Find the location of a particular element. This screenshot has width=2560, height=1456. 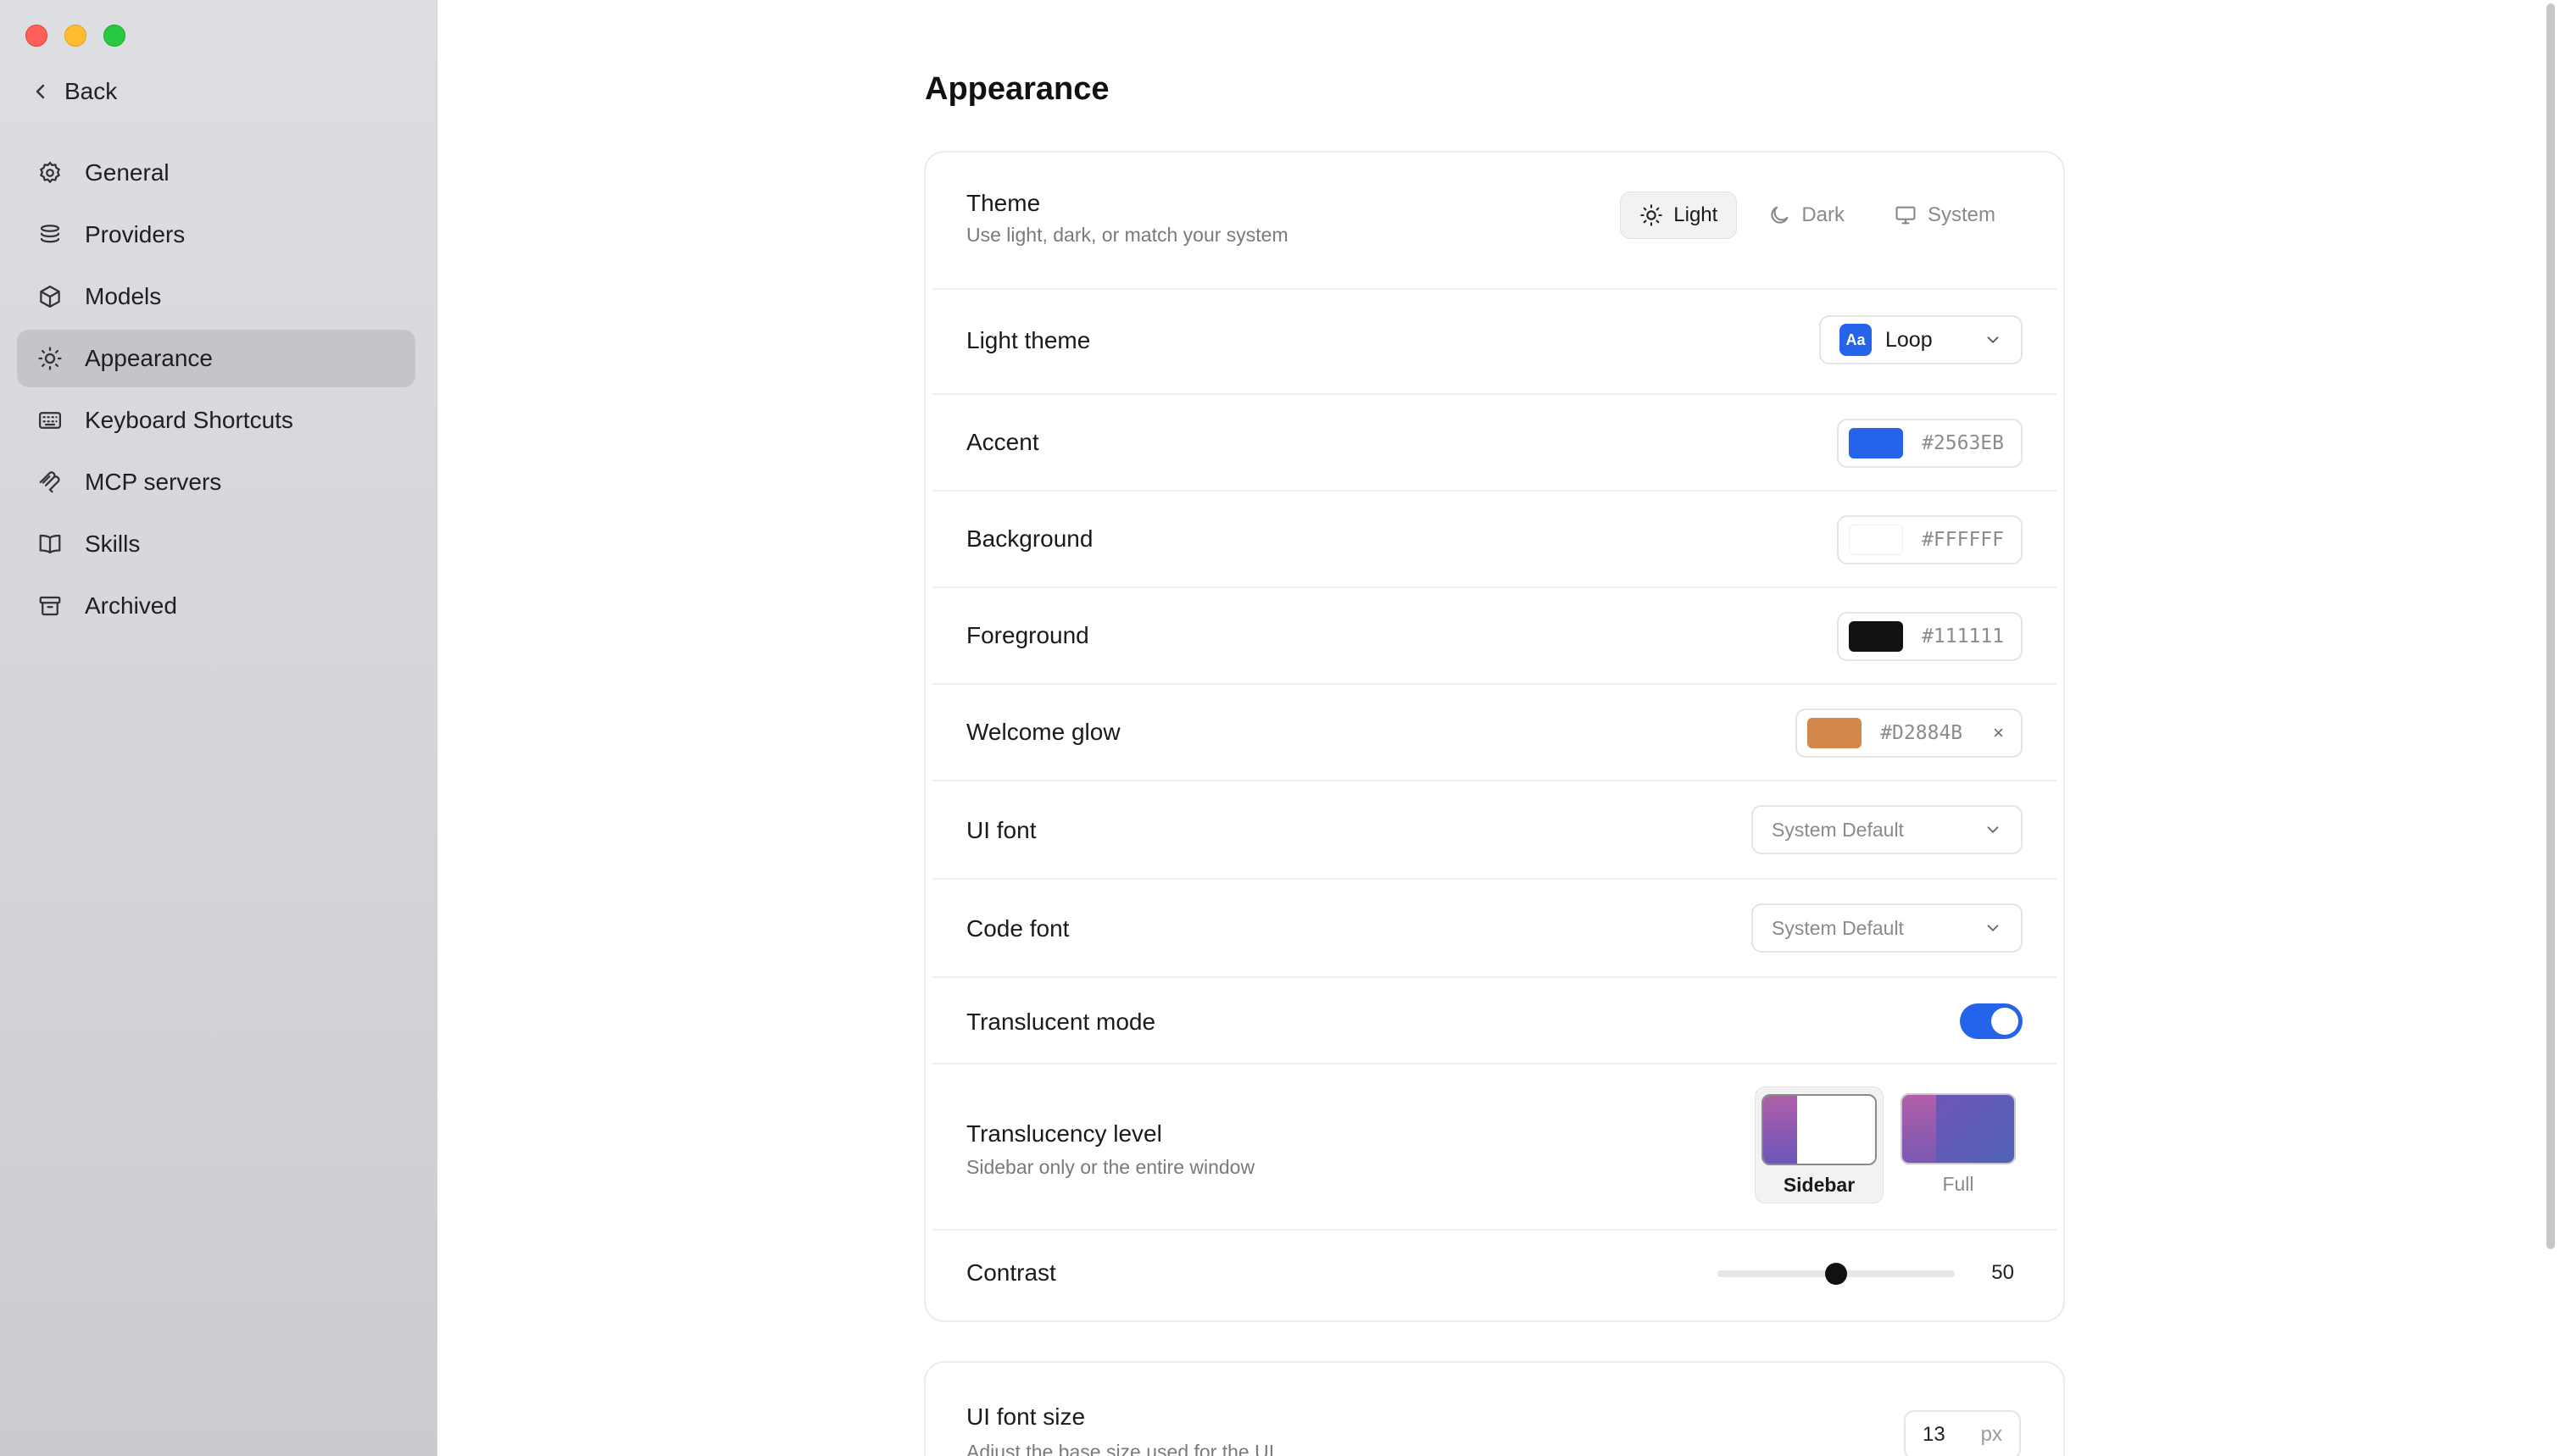

background-row: Background #FFFFFF is located at coordinates (1494, 540).